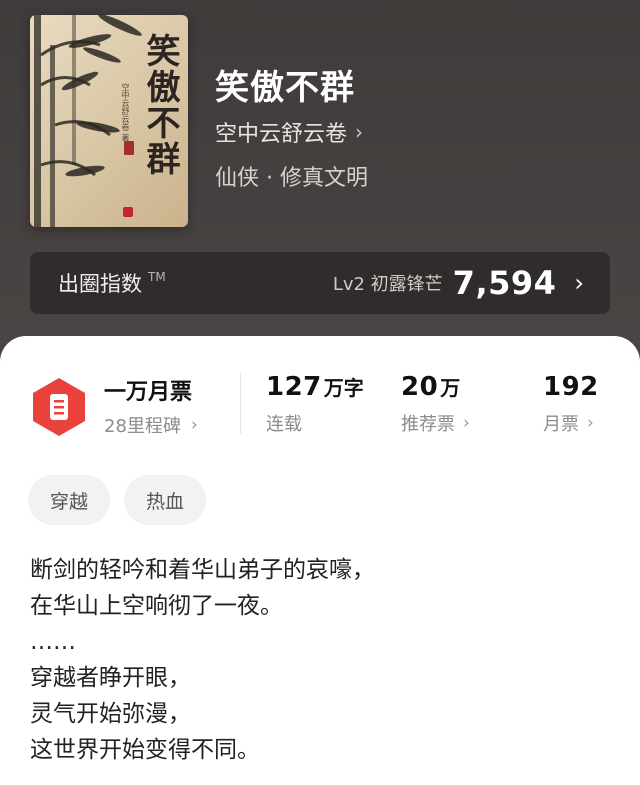 The image size is (640, 785). I want to click on word-count-unit: 万字, so click(343, 388).